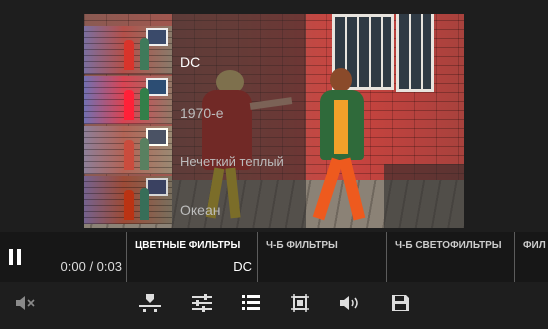 This screenshot has width=548, height=329. What do you see at coordinates (424, 196) in the screenshot?
I see `scene-shadow` at bounding box center [424, 196].